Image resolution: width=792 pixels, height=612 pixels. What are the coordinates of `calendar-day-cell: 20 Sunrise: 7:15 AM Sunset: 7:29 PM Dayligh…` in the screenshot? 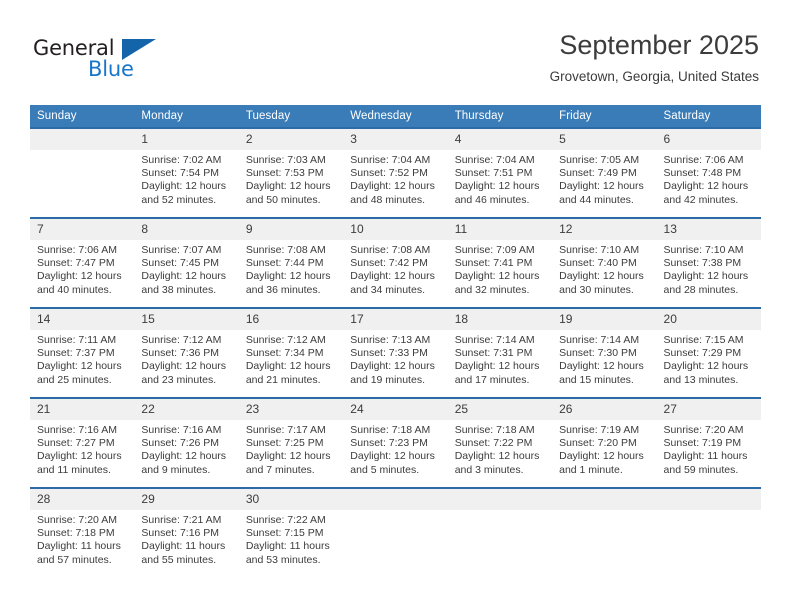 It's located at (708, 352).